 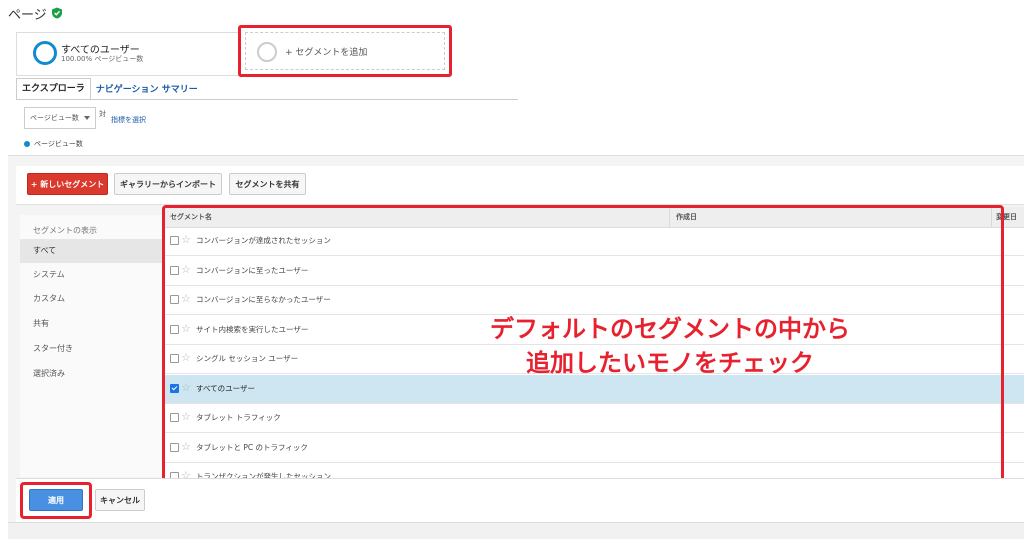 I want to click on table-row: ☆ タブレット トラフィック, so click(x=594, y=418).